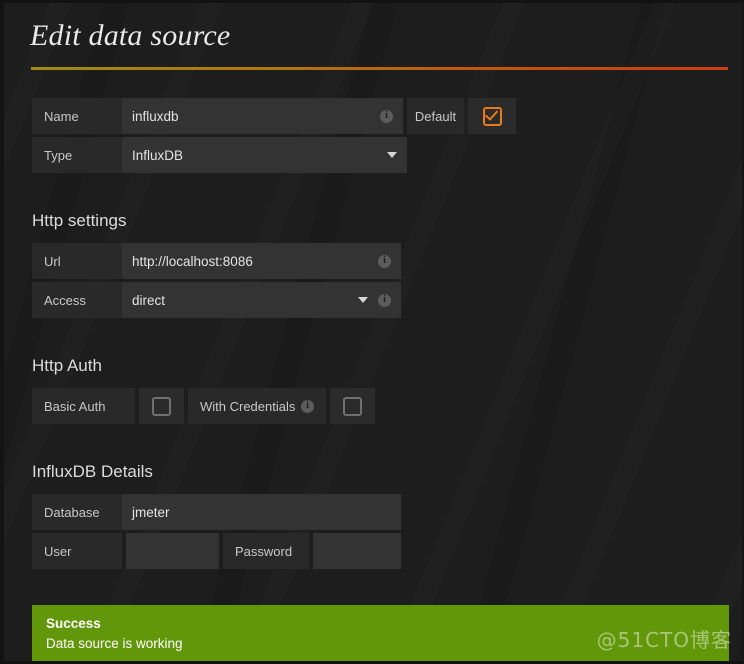  Describe the element at coordinates (261, 512) in the screenshot. I see `database-input: jmeter` at that location.